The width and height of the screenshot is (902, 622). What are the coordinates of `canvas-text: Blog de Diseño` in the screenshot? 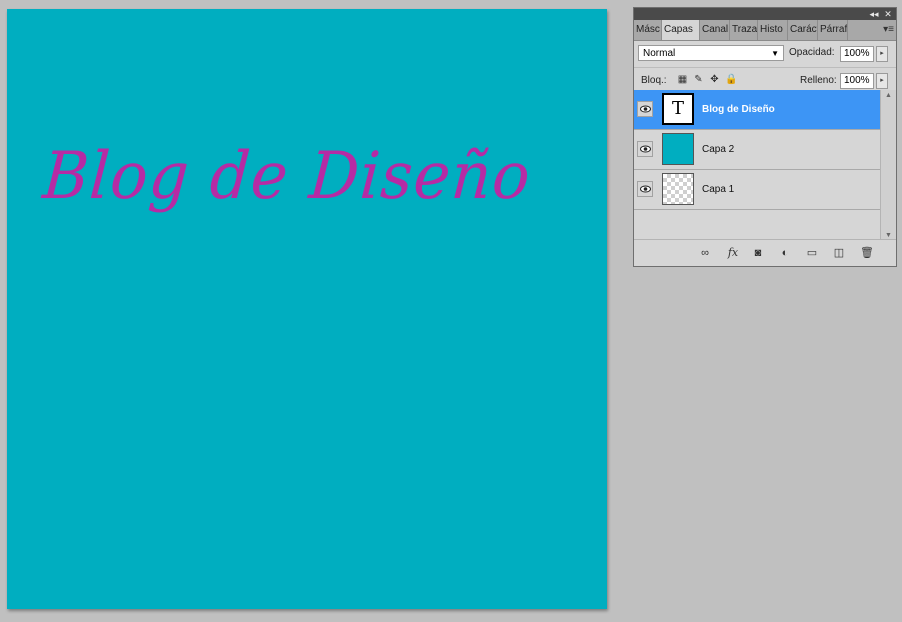 It's located at (287, 175).